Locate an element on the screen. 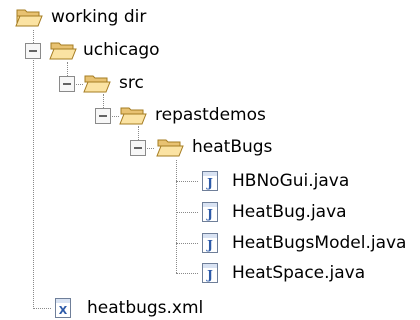 The width and height of the screenshot is (420, 320). tree-node-heatspace-java: J HeatSpace.java is located at coordinates (282, 273).